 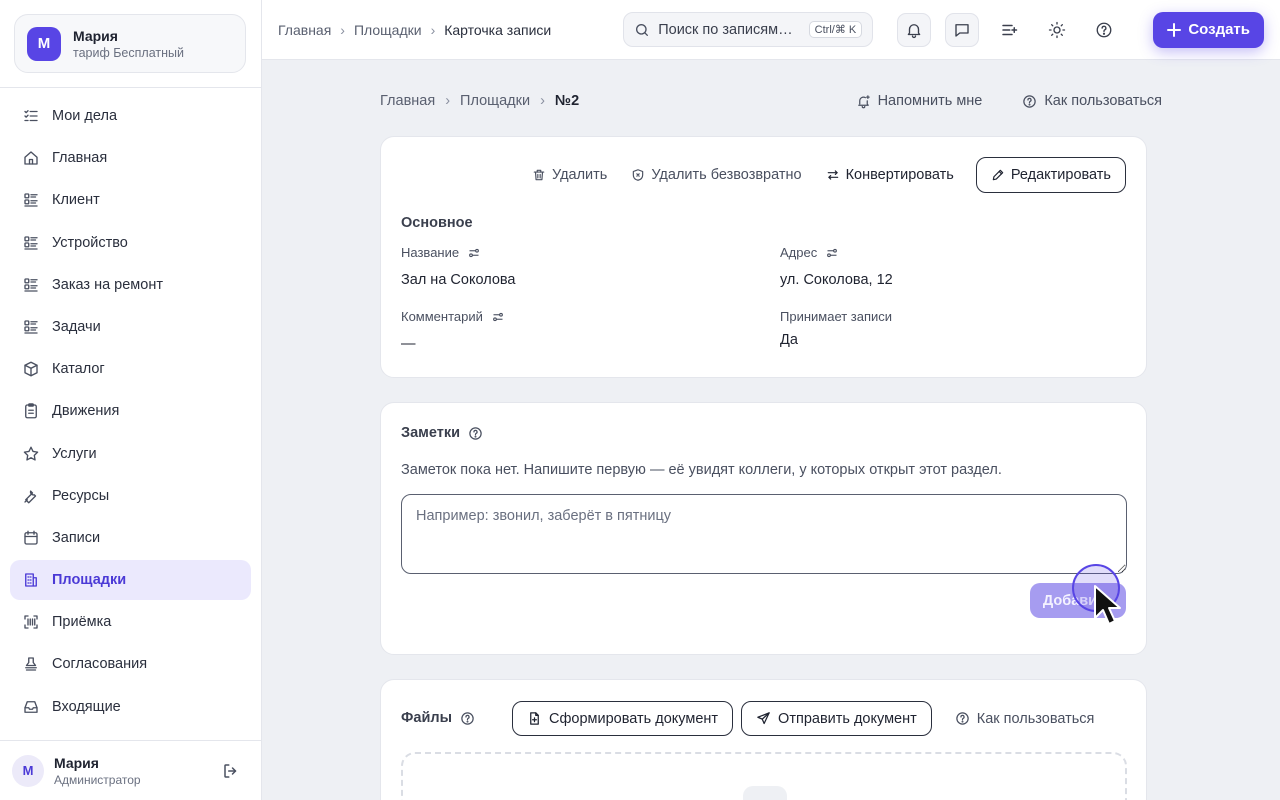 I want to click on field-name-value: Зал на Соколова, so click(x=458, y=280).